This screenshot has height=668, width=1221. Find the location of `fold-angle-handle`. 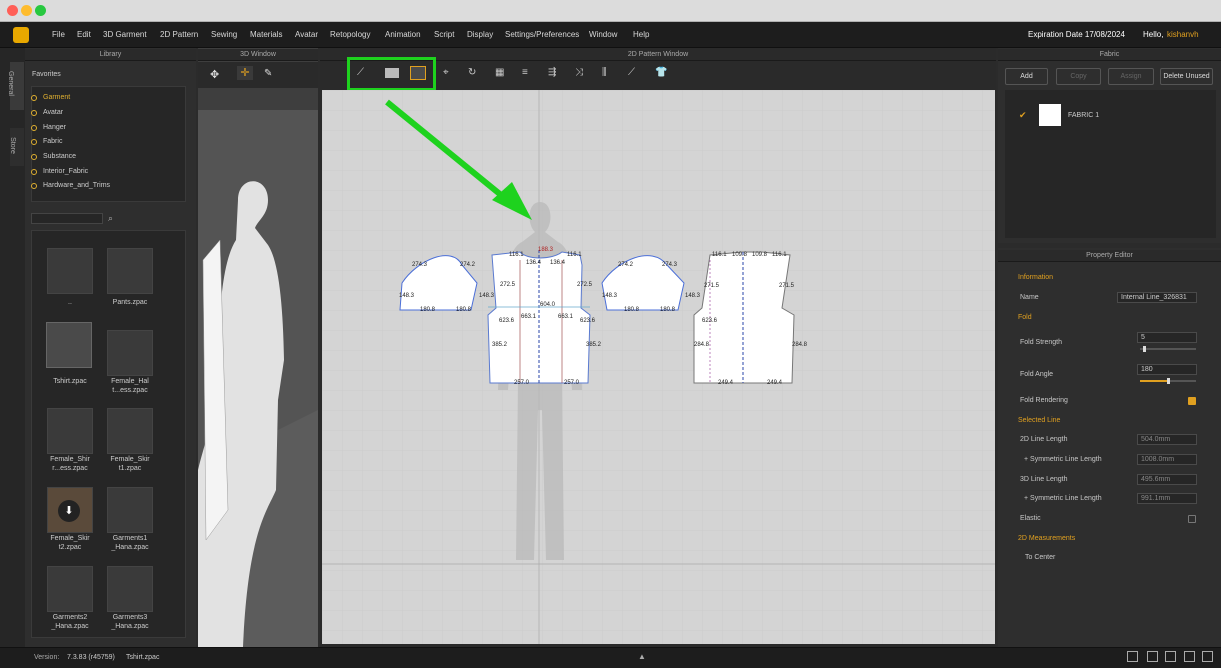

fold-angle-handle is located at coordinates (1168, 381).